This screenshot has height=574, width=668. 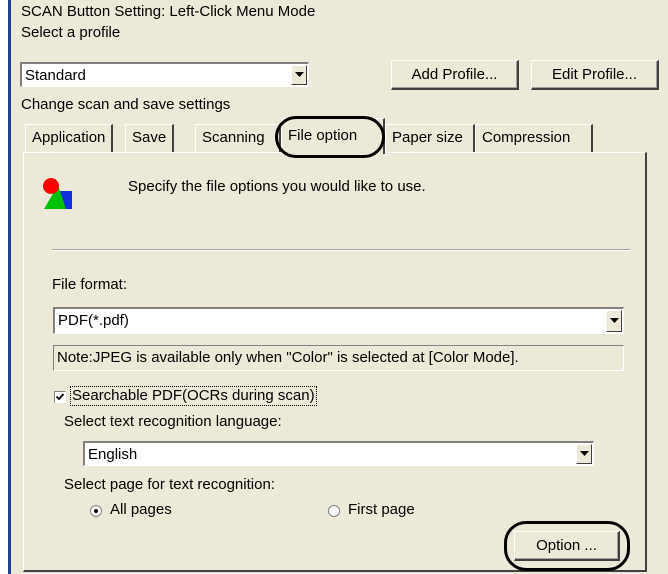 I want to click on page-label: Select page for text recognition:, so click(x=169, y=484).